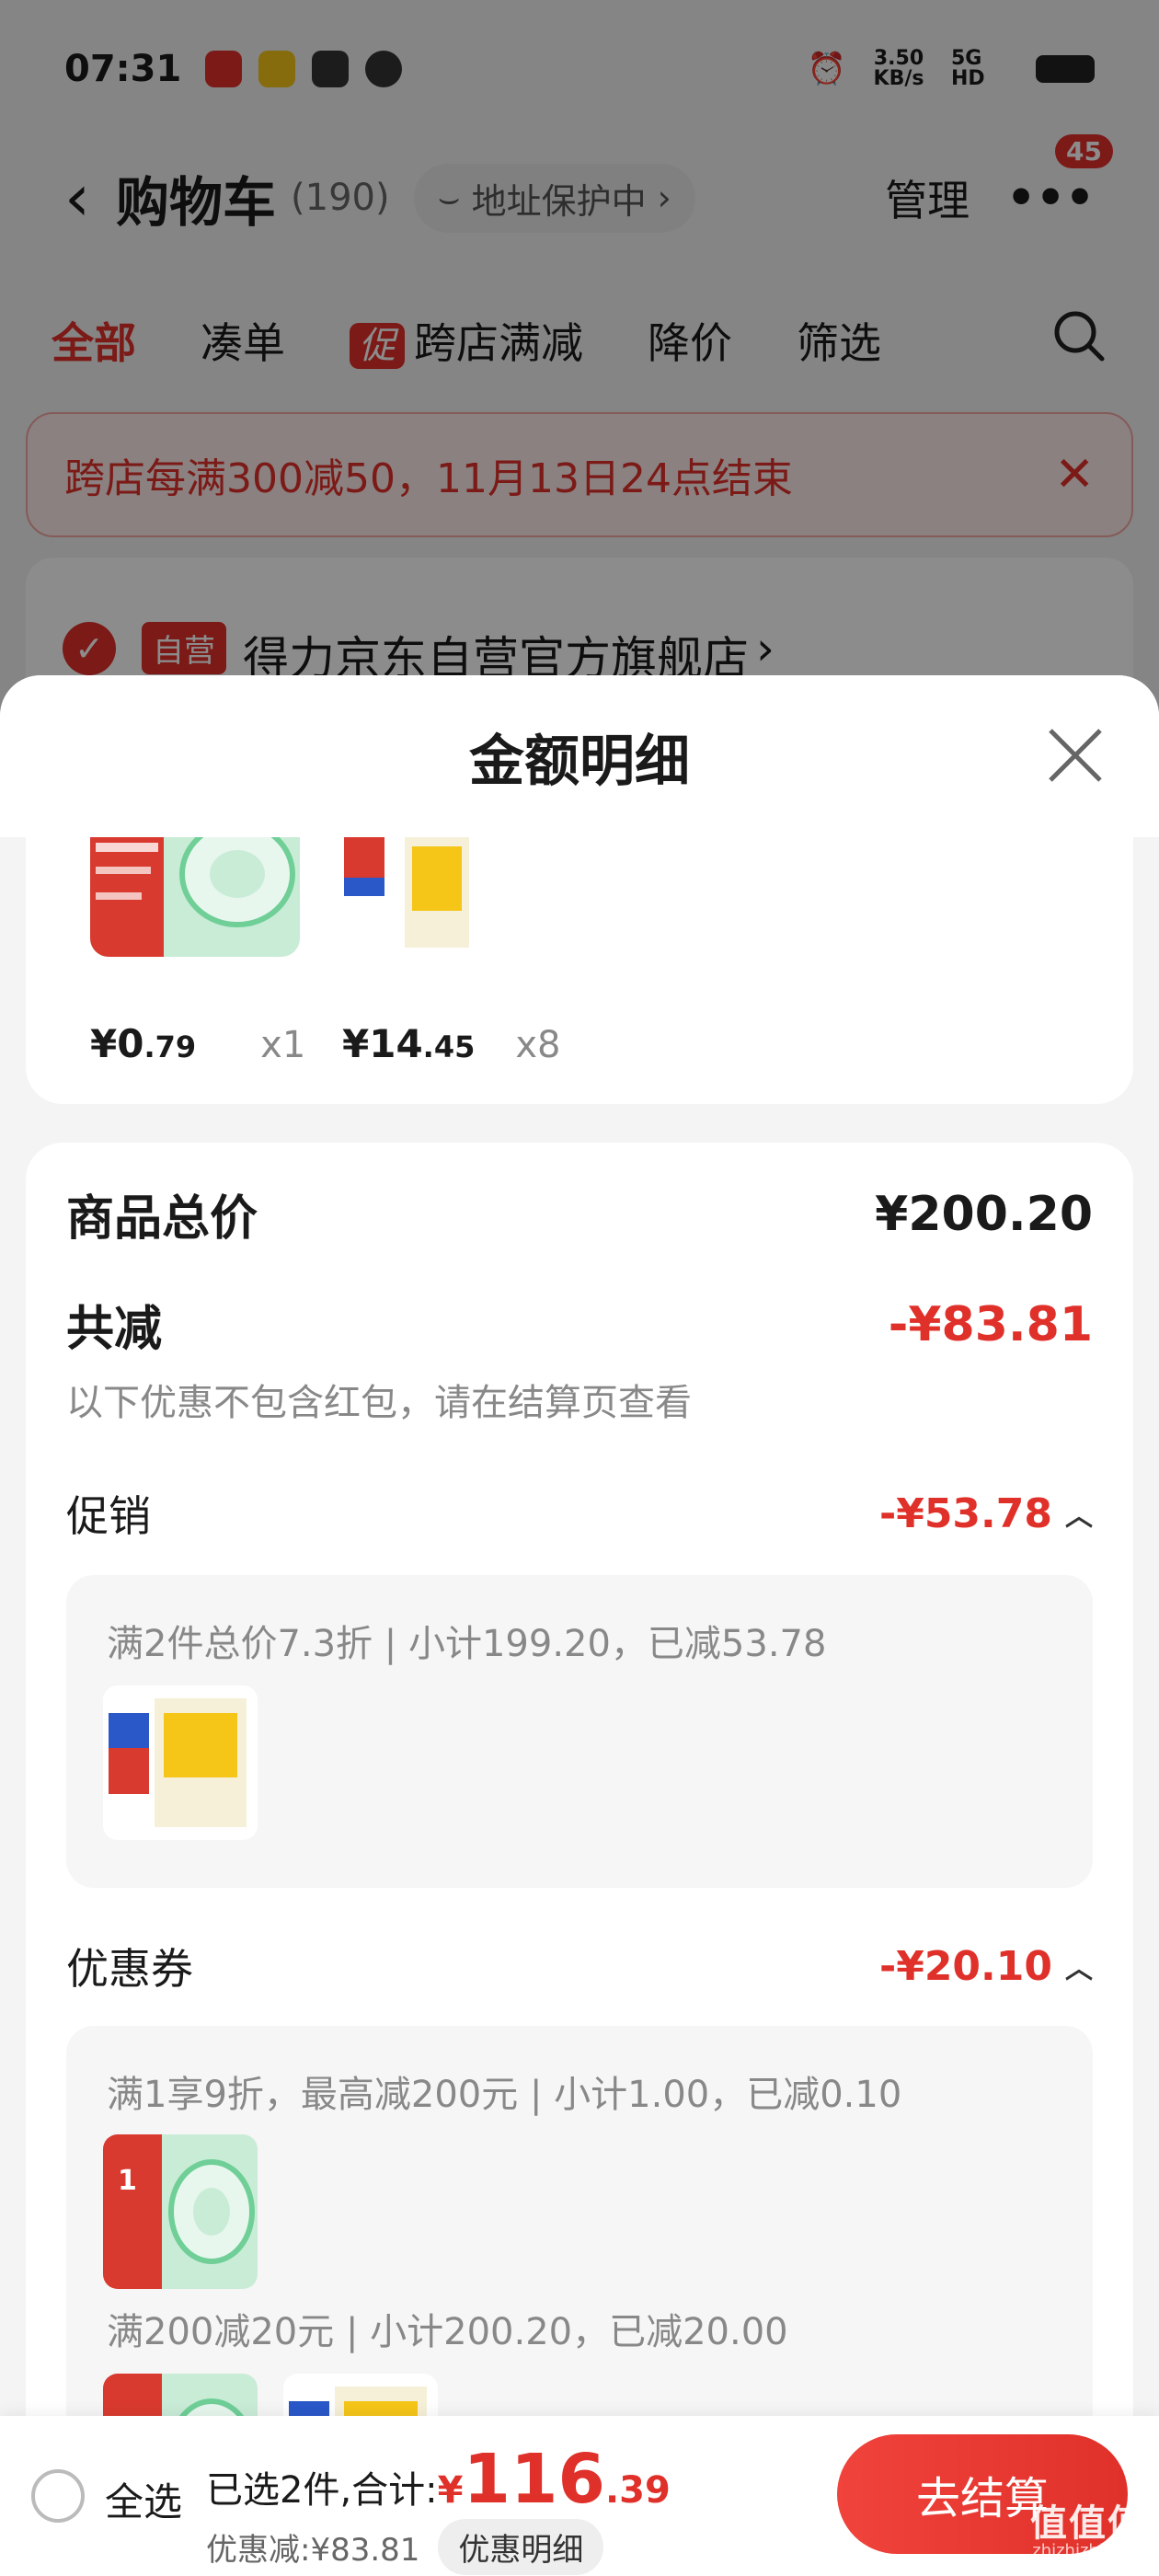  I want to click on coupon-value: -¥20.10, so click(965, 1966).